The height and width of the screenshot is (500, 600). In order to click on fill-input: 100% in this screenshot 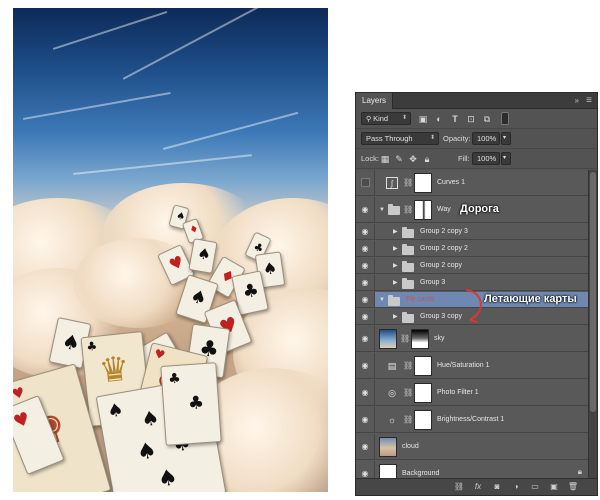, I will do `click(486, 158)`.